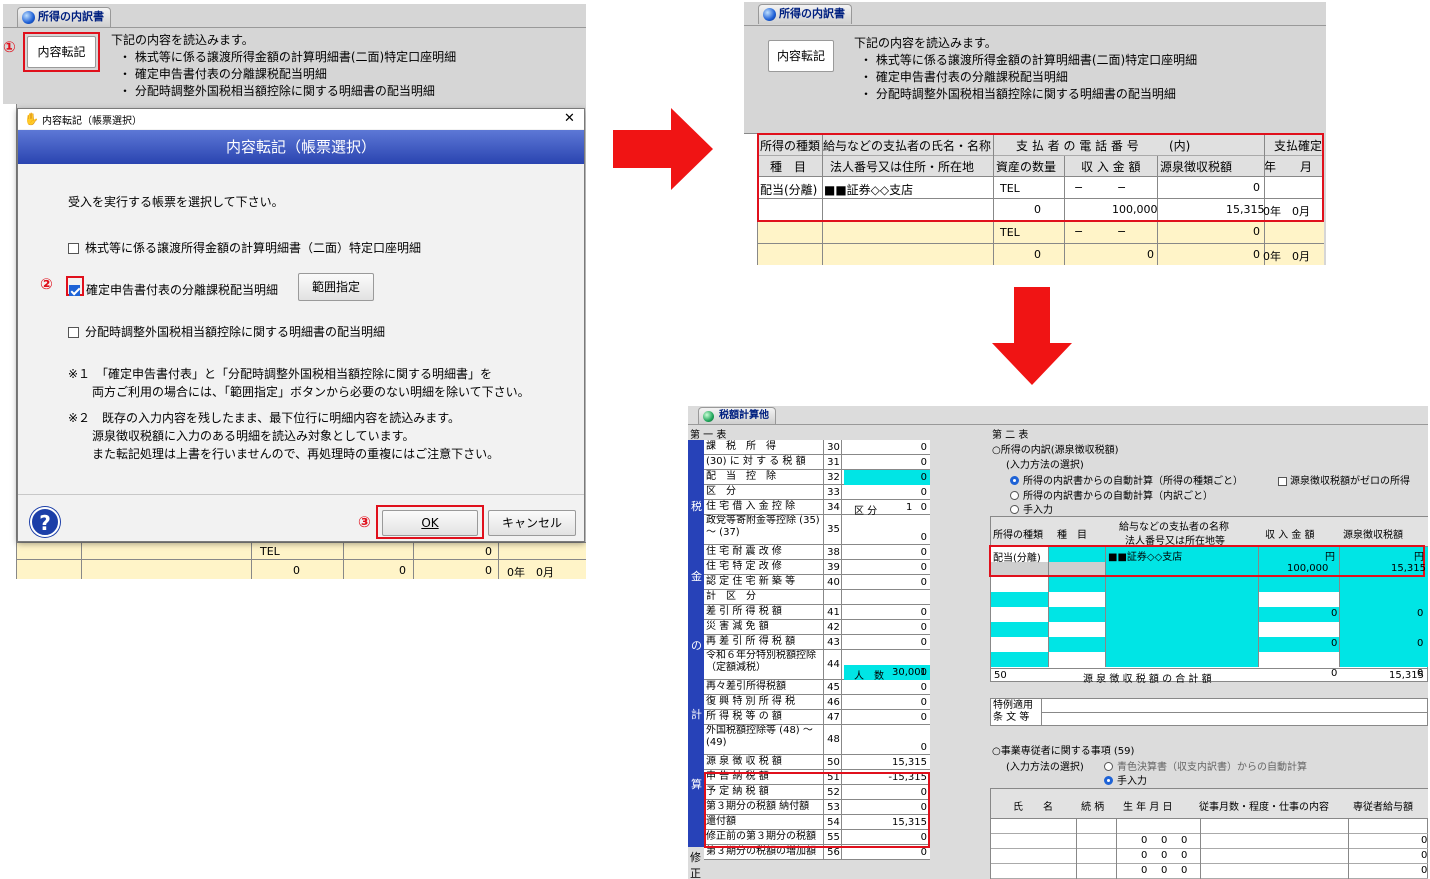 The image size is (1430, 879). Describe the element at coordinates (1125, 779) in the screenshot. I see `radio-manual2: 手入力` at that location.